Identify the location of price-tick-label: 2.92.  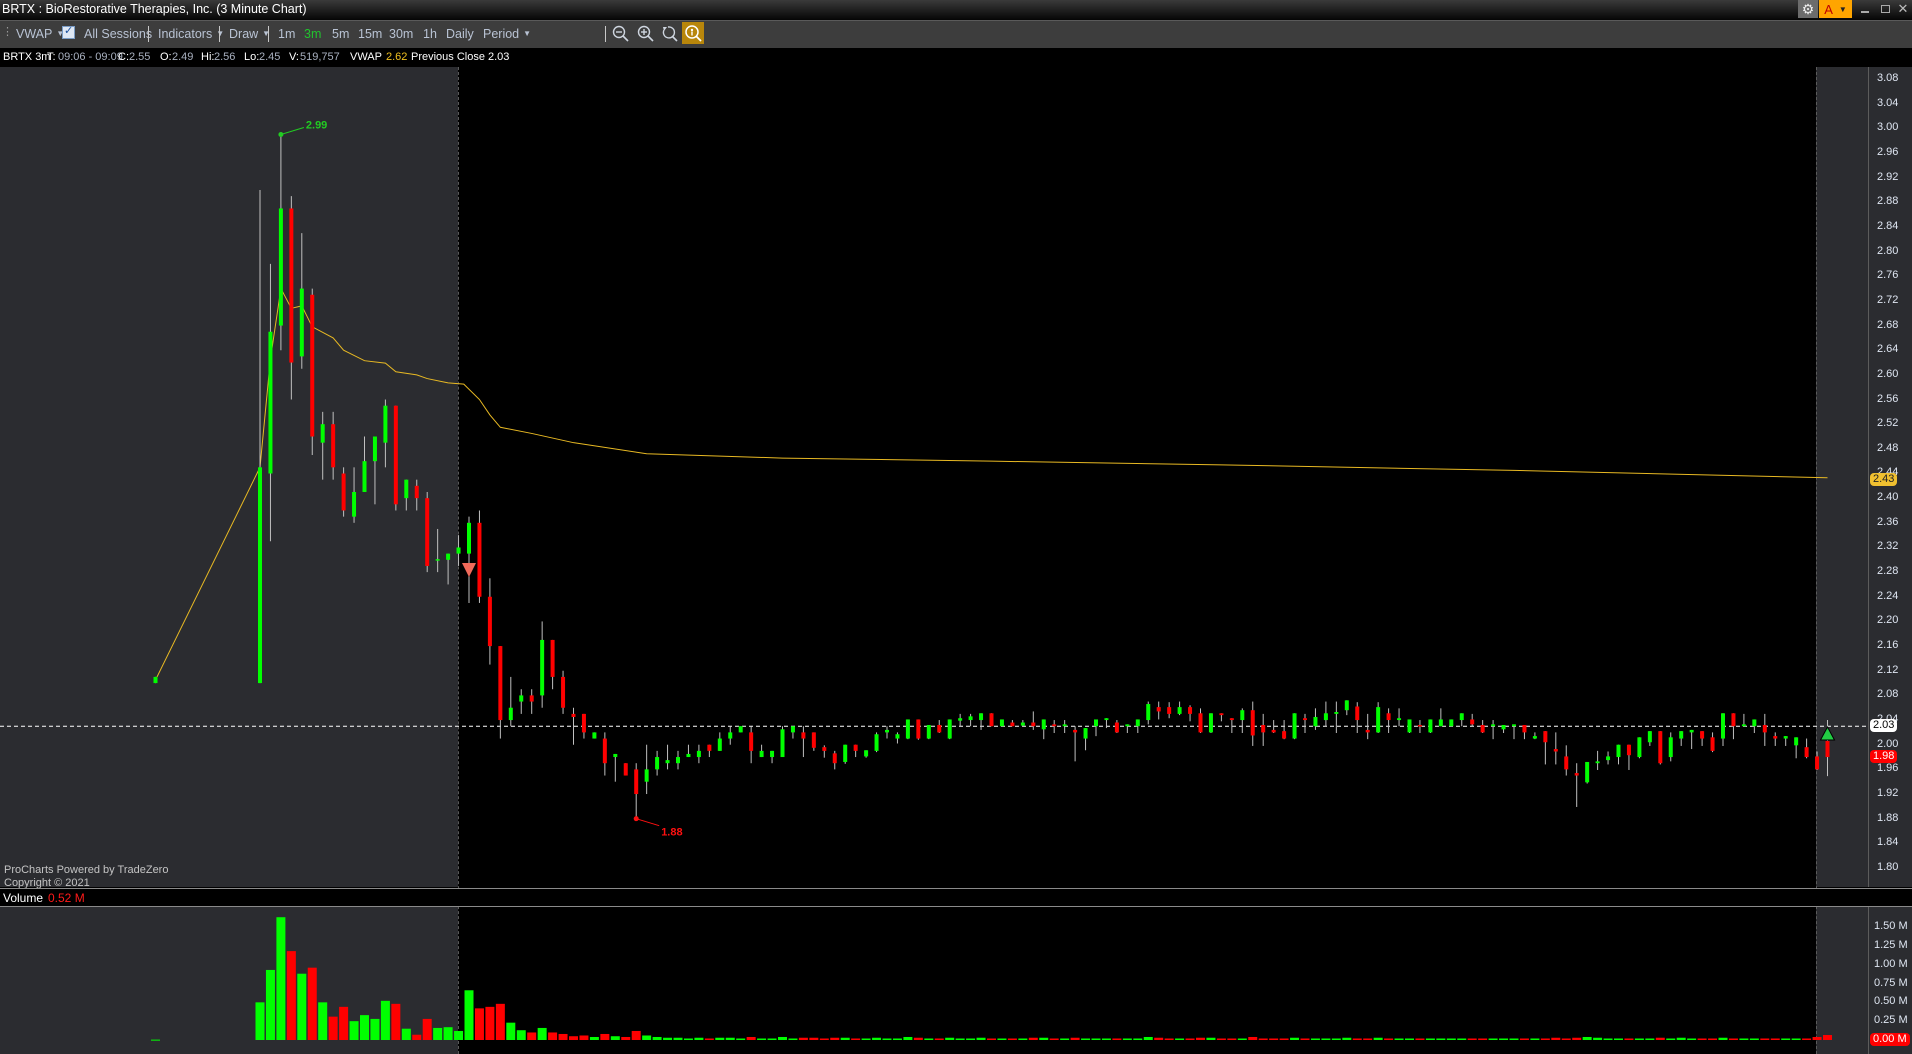
(1888, 176).